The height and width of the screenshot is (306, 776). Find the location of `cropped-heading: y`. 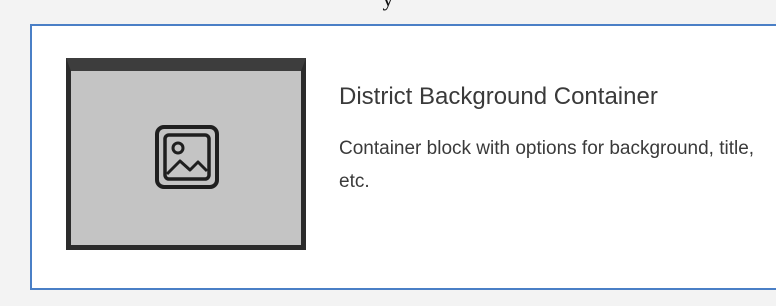

cropped-heading: y is located at coordinates (388, 6).